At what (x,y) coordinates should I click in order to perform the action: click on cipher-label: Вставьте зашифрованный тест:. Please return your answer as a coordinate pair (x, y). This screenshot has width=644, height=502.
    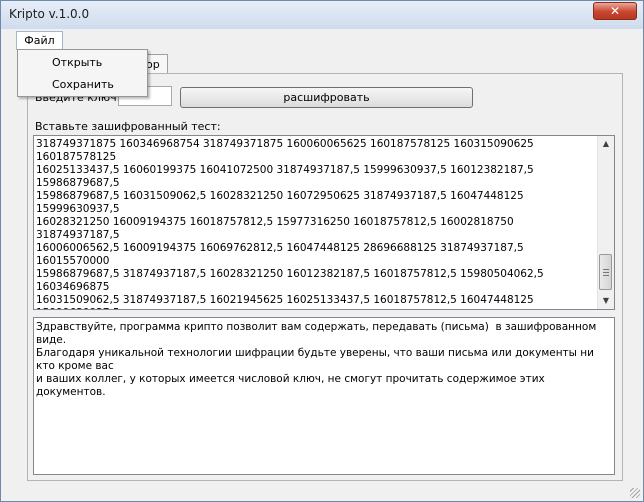
    Looking at the image, I should click on (128, 126).